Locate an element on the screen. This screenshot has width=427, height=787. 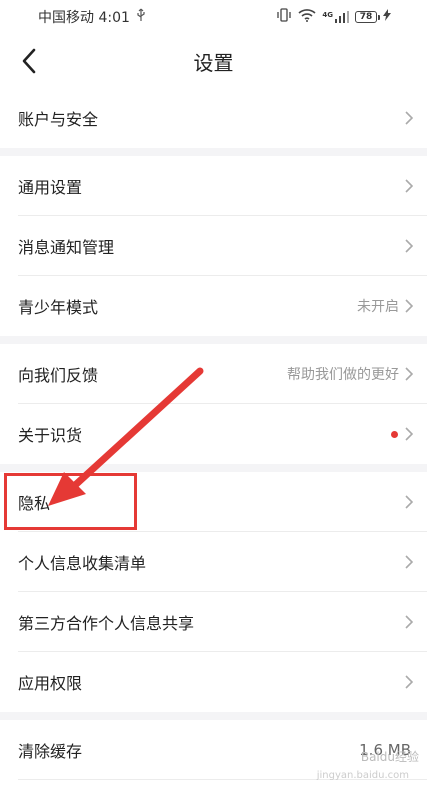
privacy-label: 隐私 is located at coordinates (34, 503).